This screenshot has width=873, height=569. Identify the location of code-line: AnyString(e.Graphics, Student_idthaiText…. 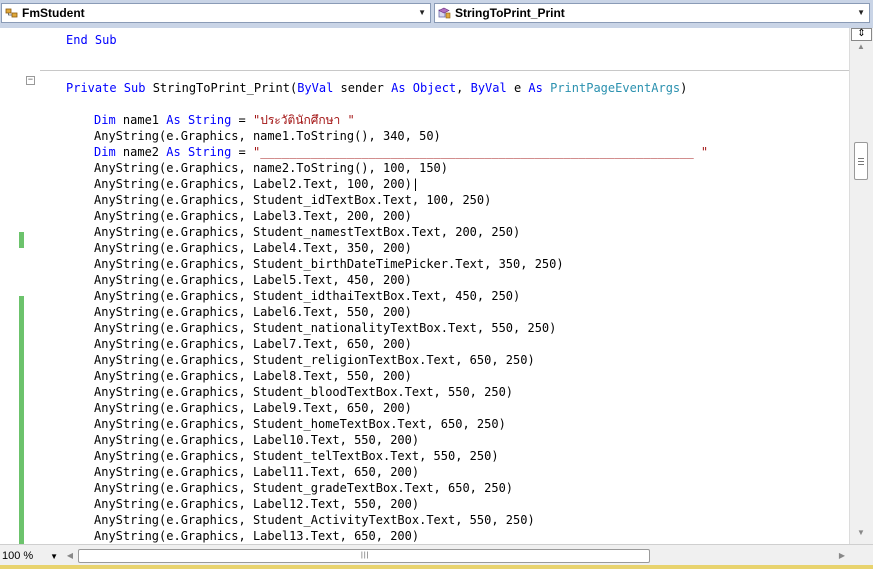
(307, 296).